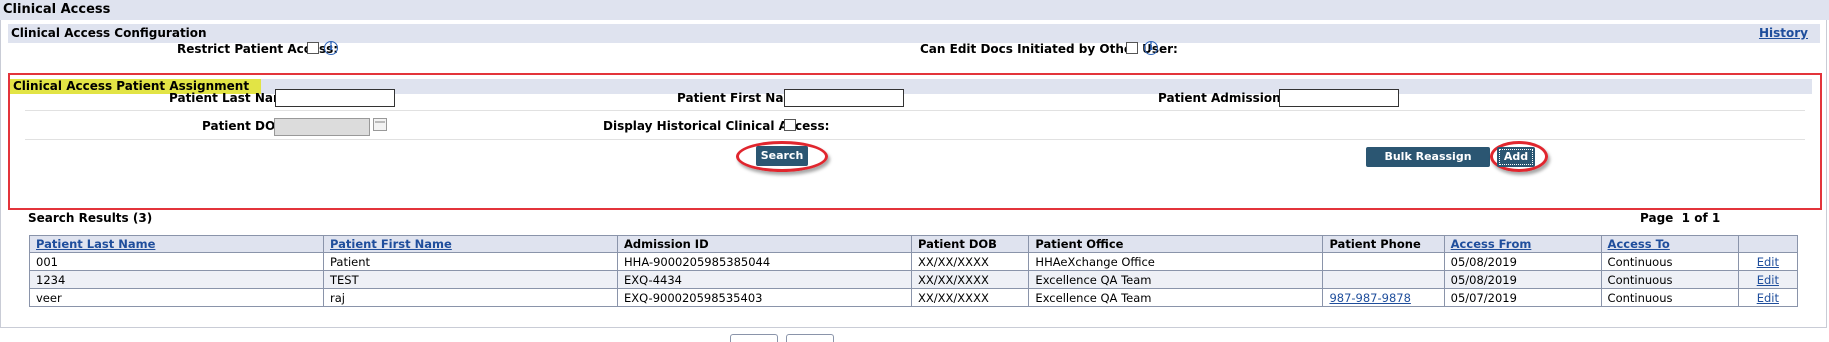 This screenshot has width=1829, height=342. I want to click on cell-office: HHAeXchange Office, so click(1176, 261).